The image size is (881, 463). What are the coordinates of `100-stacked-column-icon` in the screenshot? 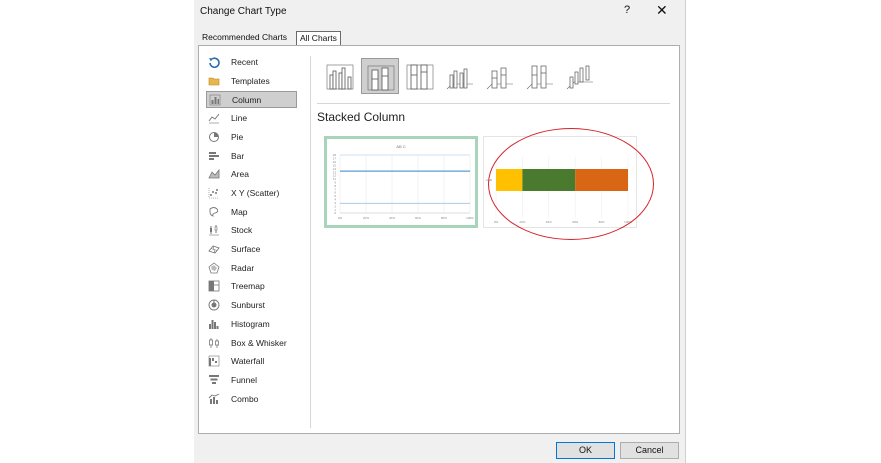 It's located at (420, 77).